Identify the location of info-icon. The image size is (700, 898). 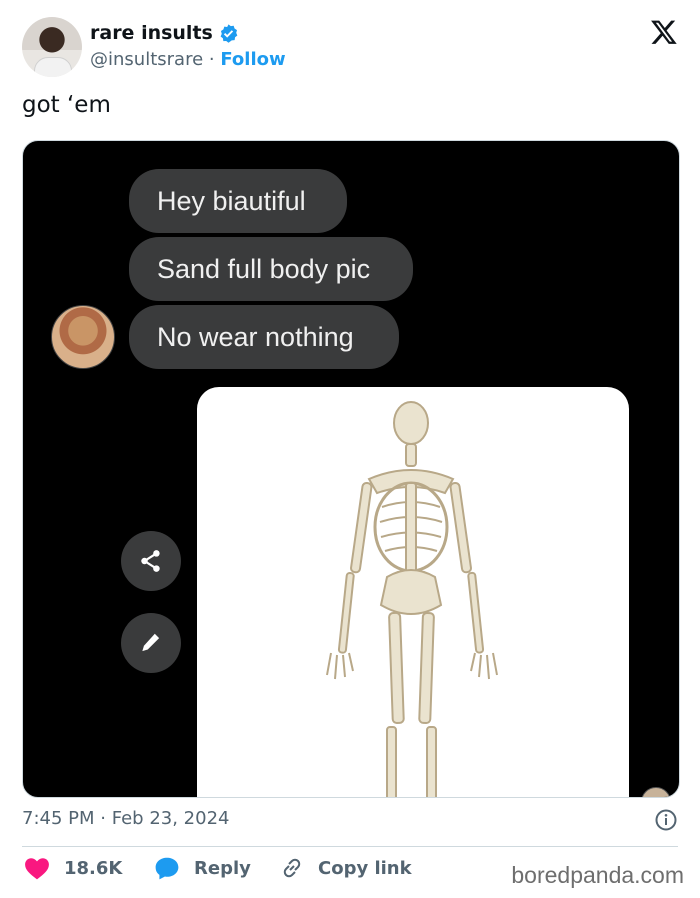
(666, 820).